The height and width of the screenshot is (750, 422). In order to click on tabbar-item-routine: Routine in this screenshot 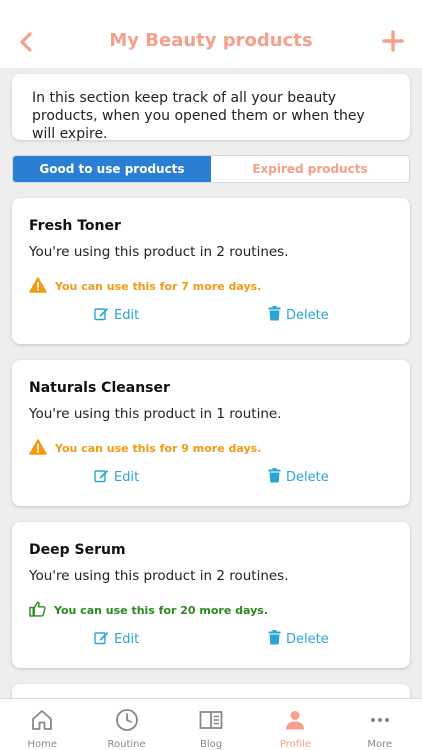, I will do `click(126, 724)`.